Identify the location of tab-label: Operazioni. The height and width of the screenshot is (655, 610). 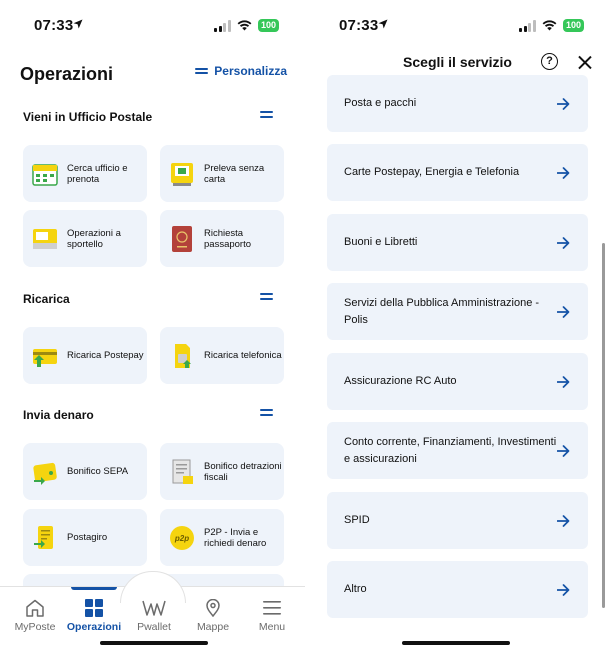
(94, 627).